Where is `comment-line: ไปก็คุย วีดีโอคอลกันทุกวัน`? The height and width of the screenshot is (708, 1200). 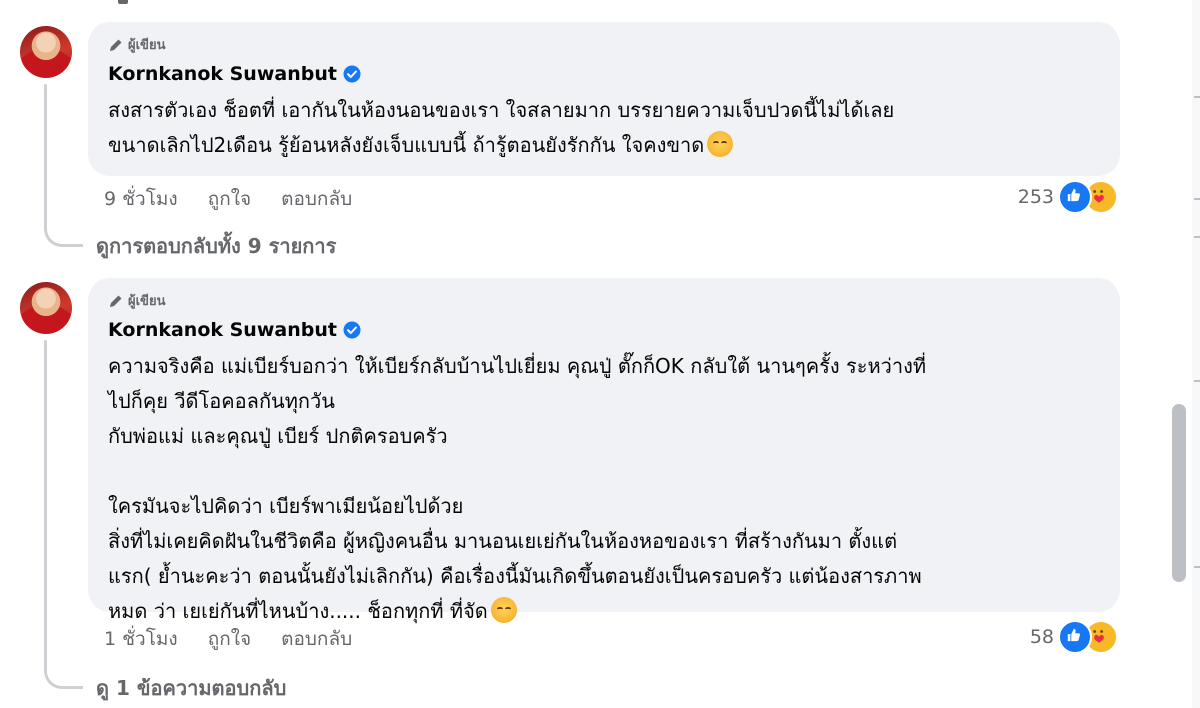
comment-line: ไปก็คุย วีดีโอคอลกันทุกวัน is located at coordinates (221, 401).